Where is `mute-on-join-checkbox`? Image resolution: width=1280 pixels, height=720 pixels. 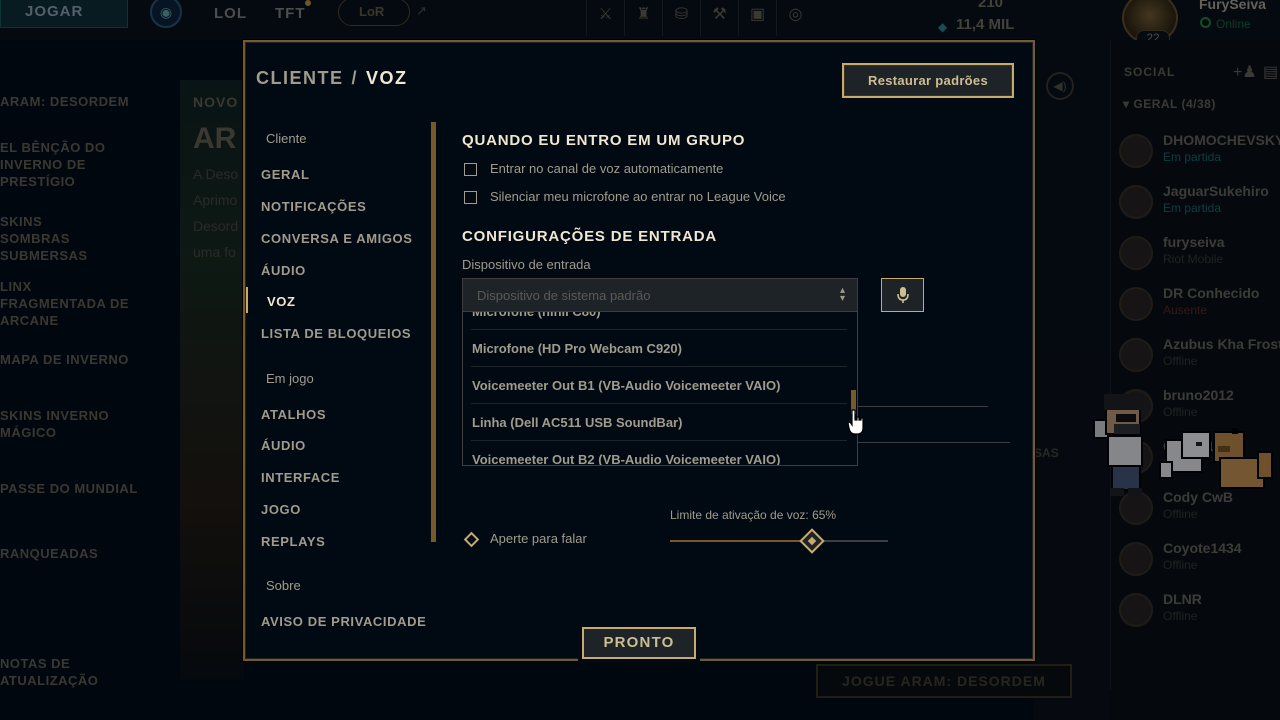
mute-on-join-checkbox is located at coordinates (470, 197).